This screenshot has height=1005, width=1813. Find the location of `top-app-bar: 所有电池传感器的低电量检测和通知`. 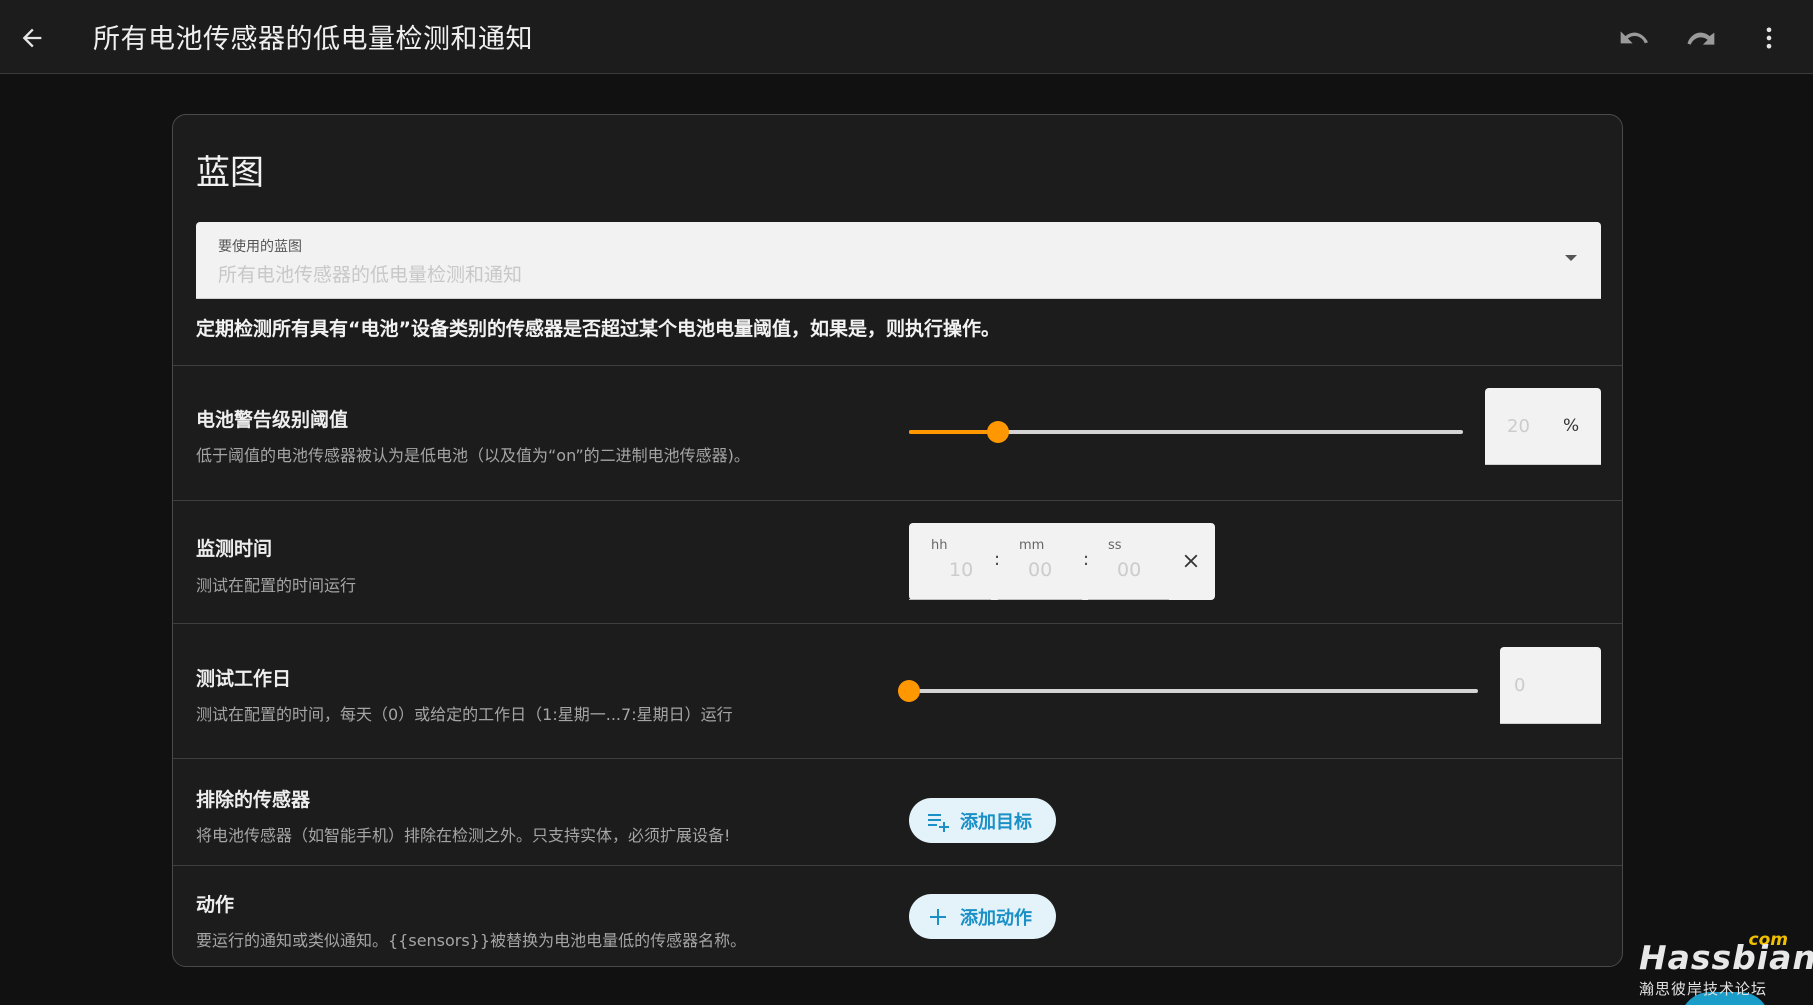

top-app-bar: 所有电池传感器的低电量检测和通知 is located at coordinates (906, 37).